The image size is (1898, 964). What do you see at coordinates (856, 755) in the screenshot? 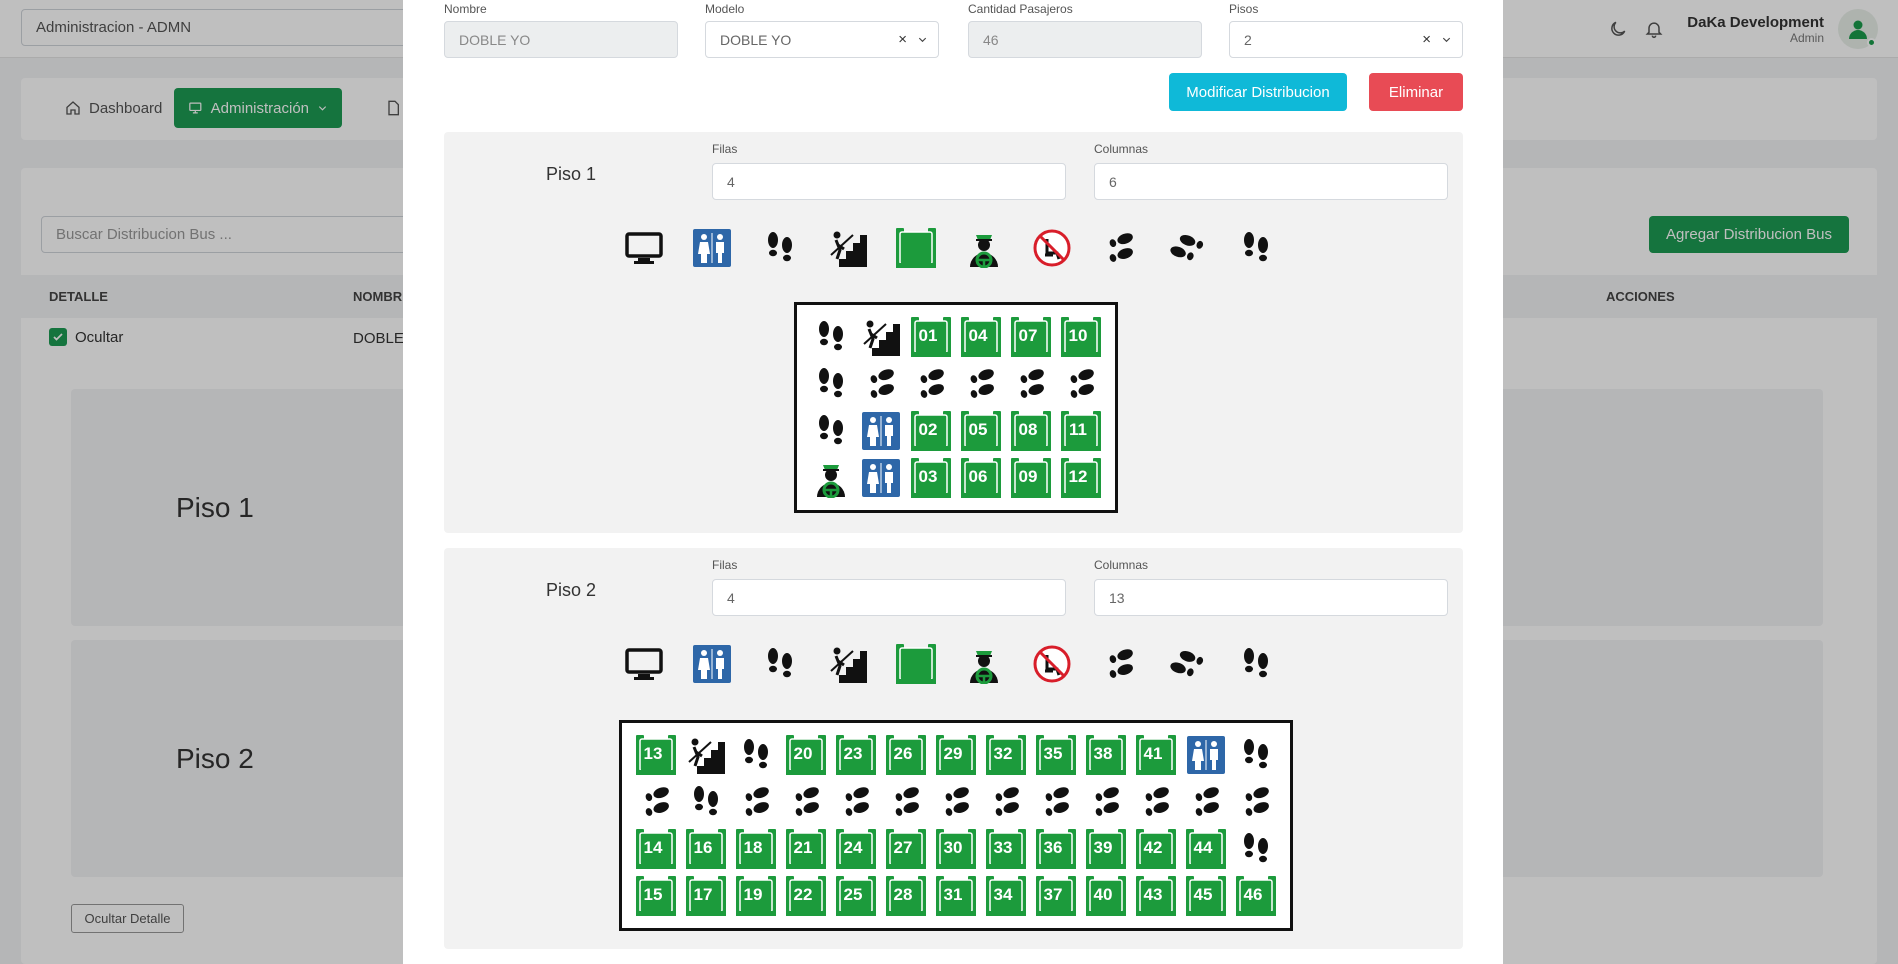
I see `seat-23: 23` at bounding box center [856, 755].